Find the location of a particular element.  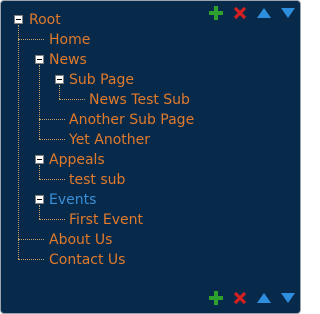

tree-item-news-test-sub: News Test Sub is located at coordinates (139, 100).